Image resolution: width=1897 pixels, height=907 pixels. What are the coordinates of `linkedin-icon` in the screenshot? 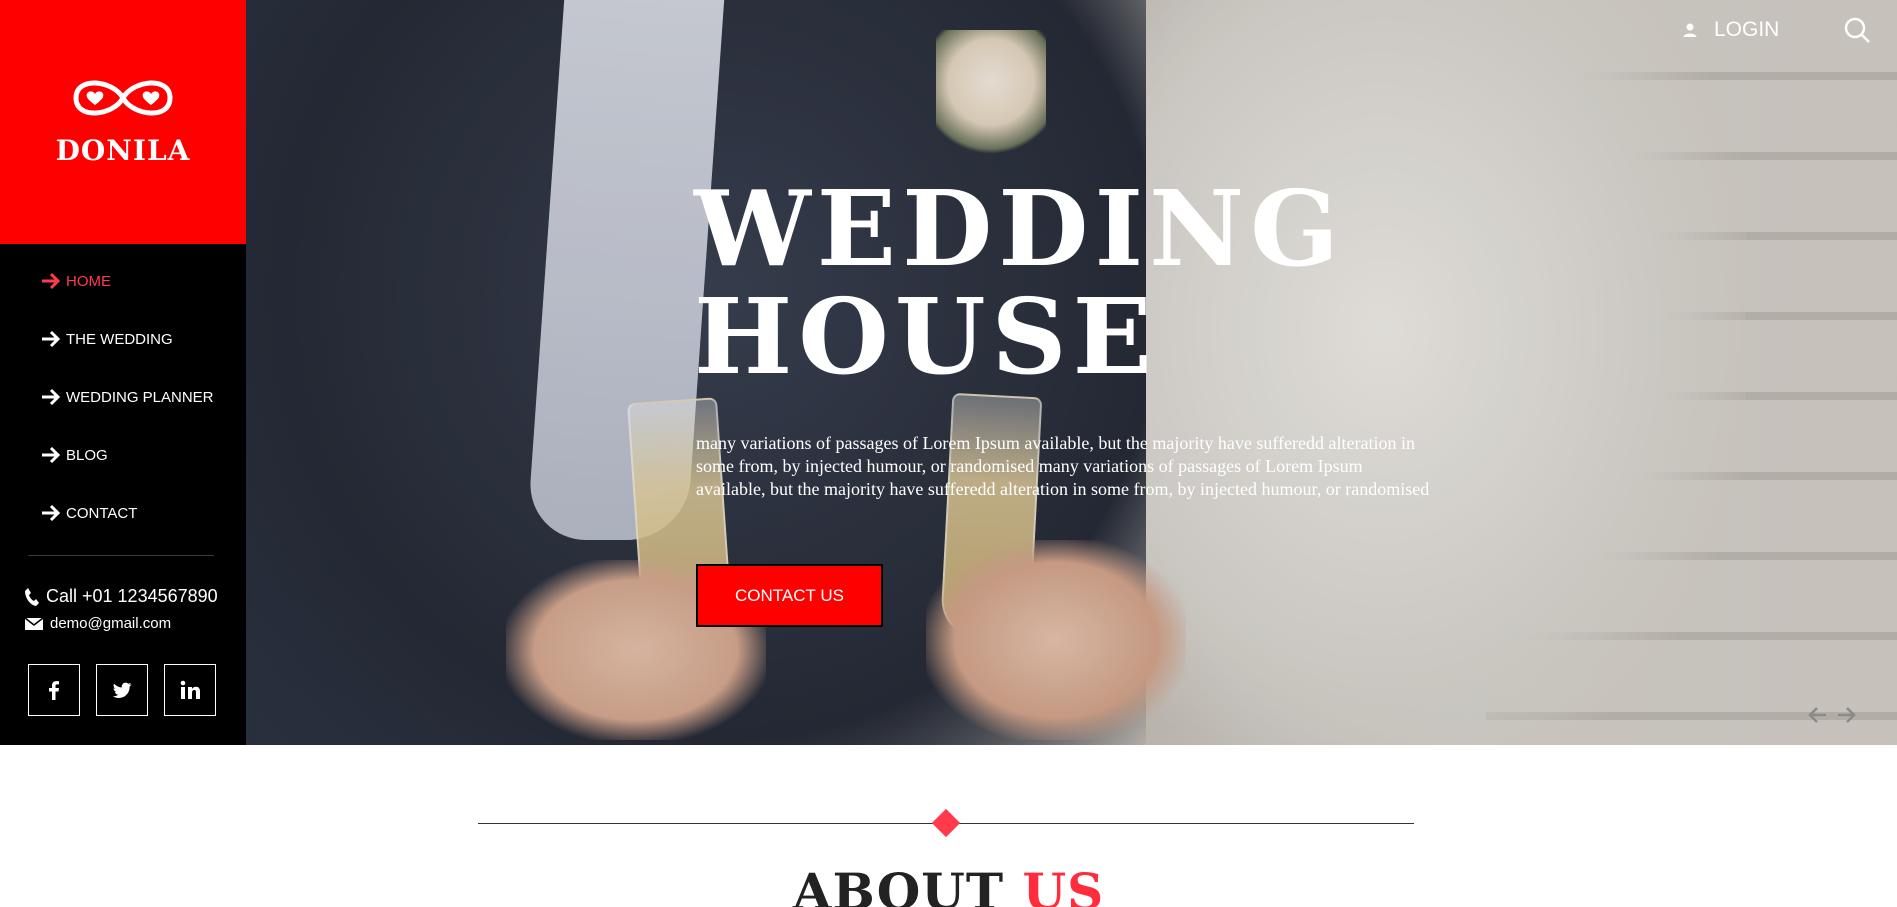 It's located at (190, 689).